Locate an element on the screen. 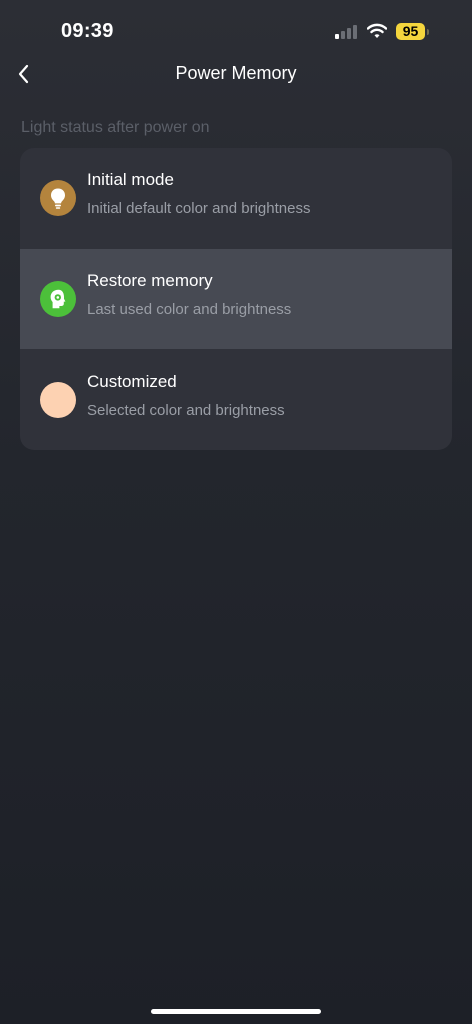 This screenshot has width=472, height=1024. lightbulb-icon is located at coordinates (58, 198).